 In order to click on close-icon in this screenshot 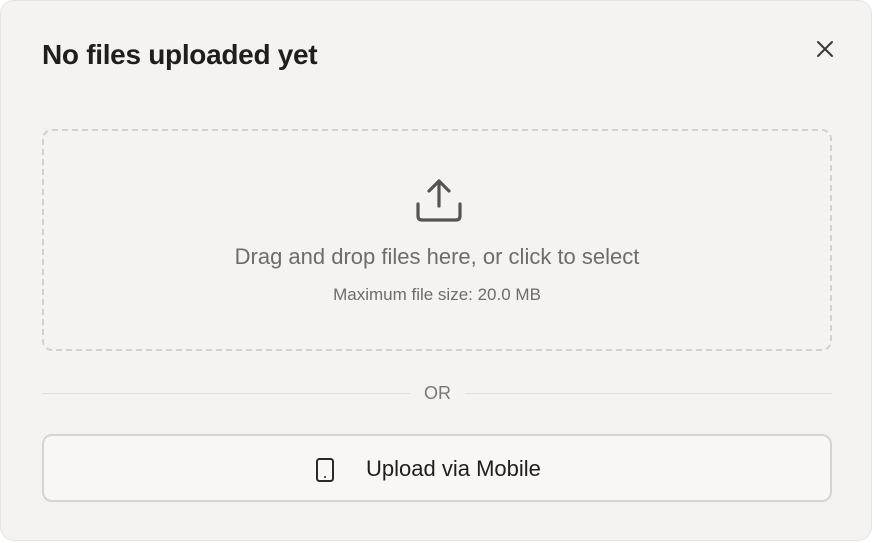, I will do `click(825, 49)`.